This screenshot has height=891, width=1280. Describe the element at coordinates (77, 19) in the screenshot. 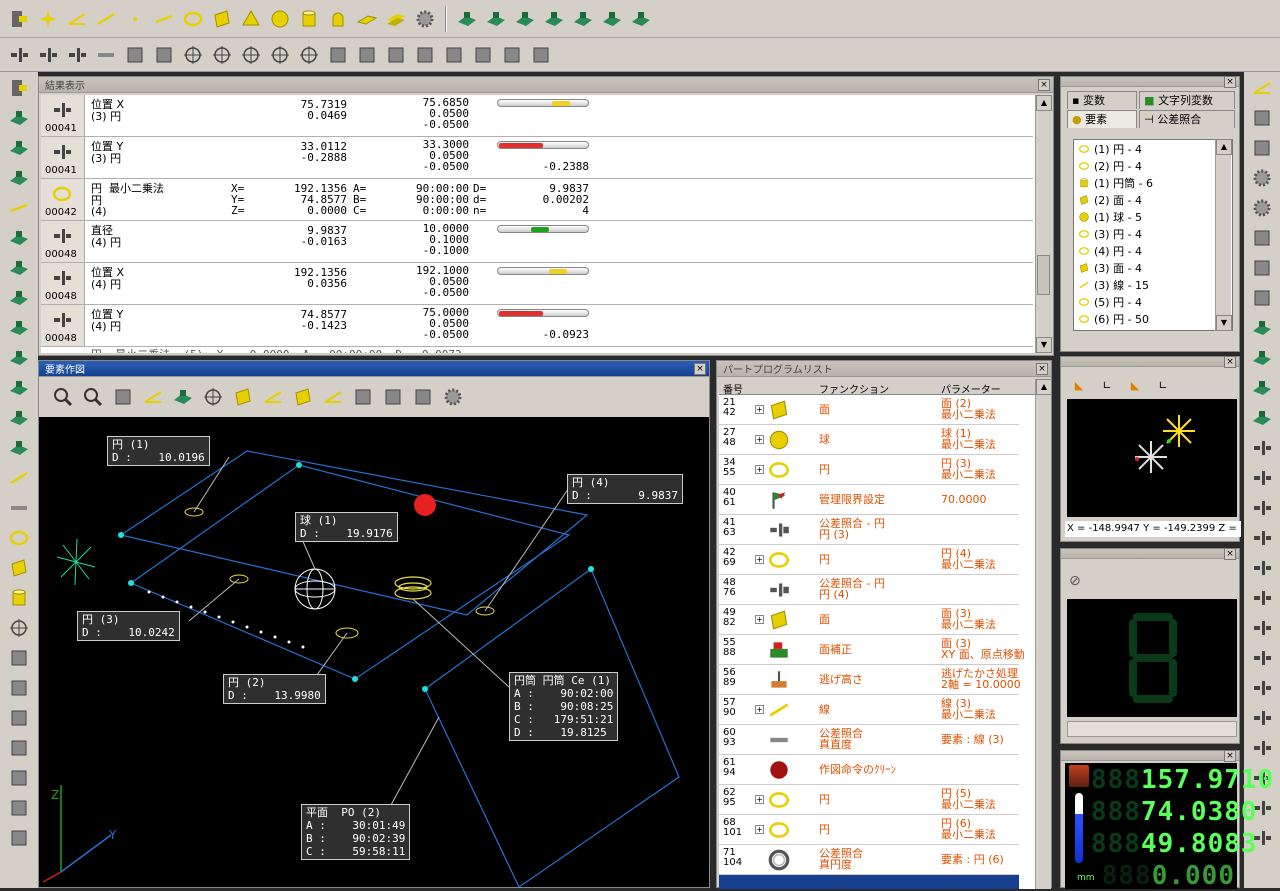

I see `line-angle-icon` at that location.